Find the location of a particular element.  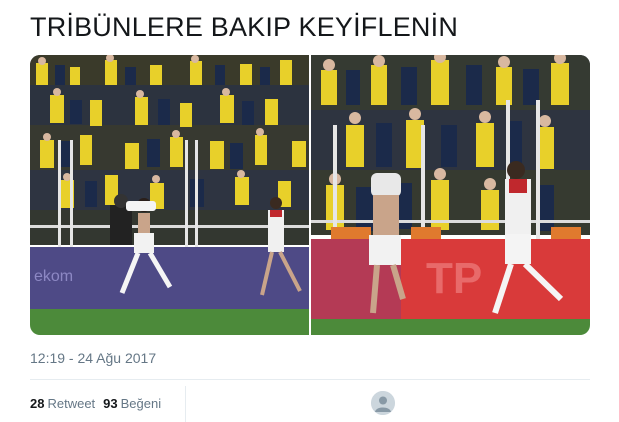

tweet-stats: 28 Retweet 93 Beğeni is located at coordinates (95, 403).